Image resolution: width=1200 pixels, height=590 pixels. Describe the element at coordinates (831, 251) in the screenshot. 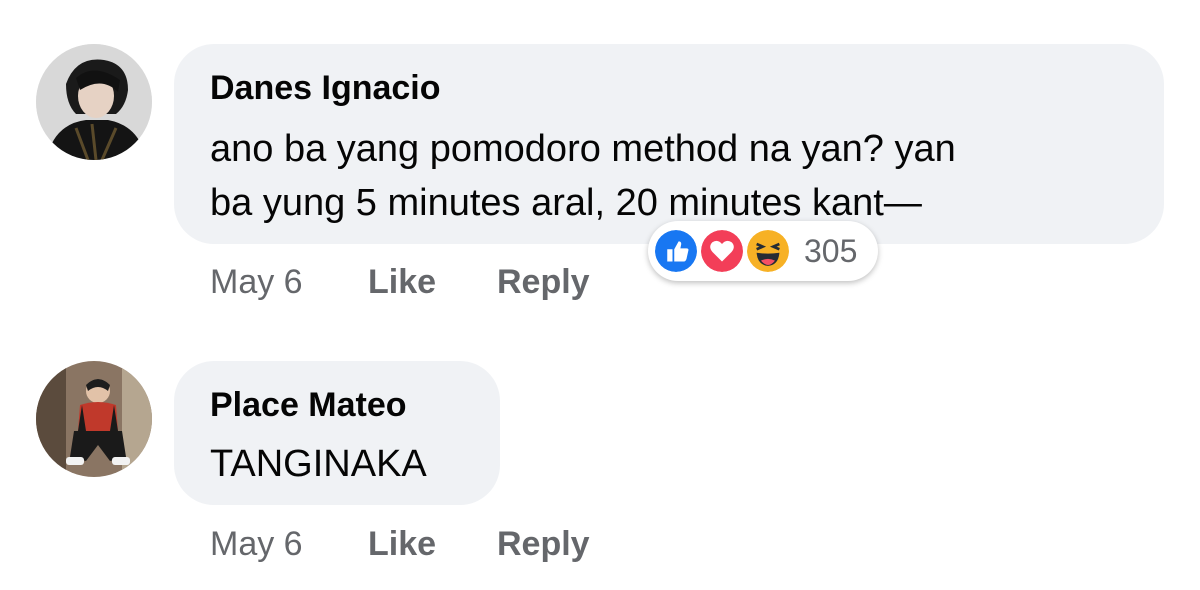

I see `reaction-count: 305` at that location.